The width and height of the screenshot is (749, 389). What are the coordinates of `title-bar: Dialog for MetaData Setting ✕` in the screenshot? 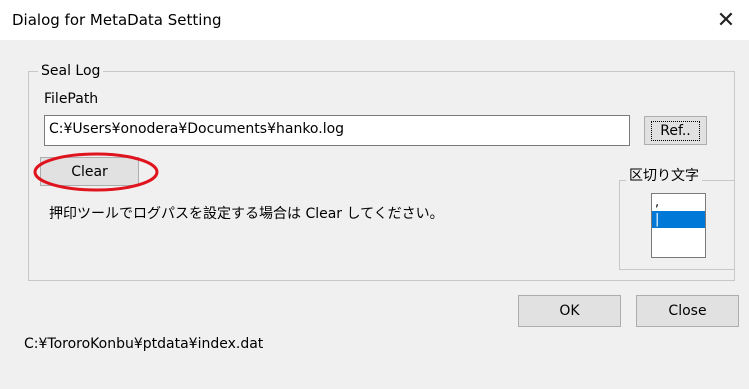 It's located at (374, 20).